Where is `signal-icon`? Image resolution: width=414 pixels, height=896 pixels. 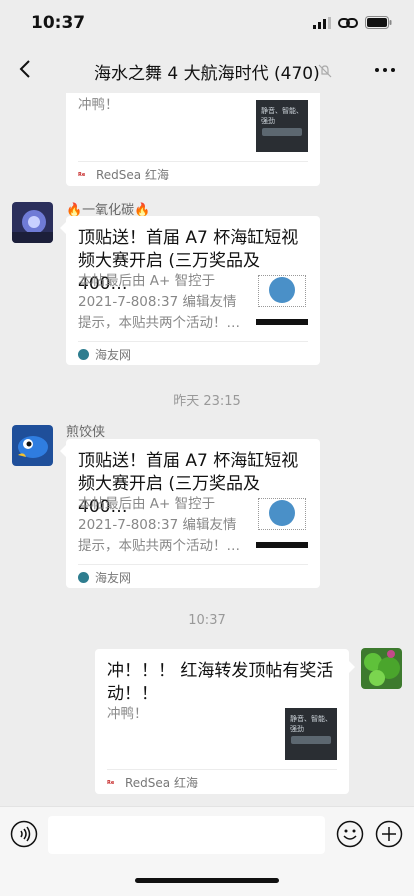
signal-icon is located at coordinates (322, 22).